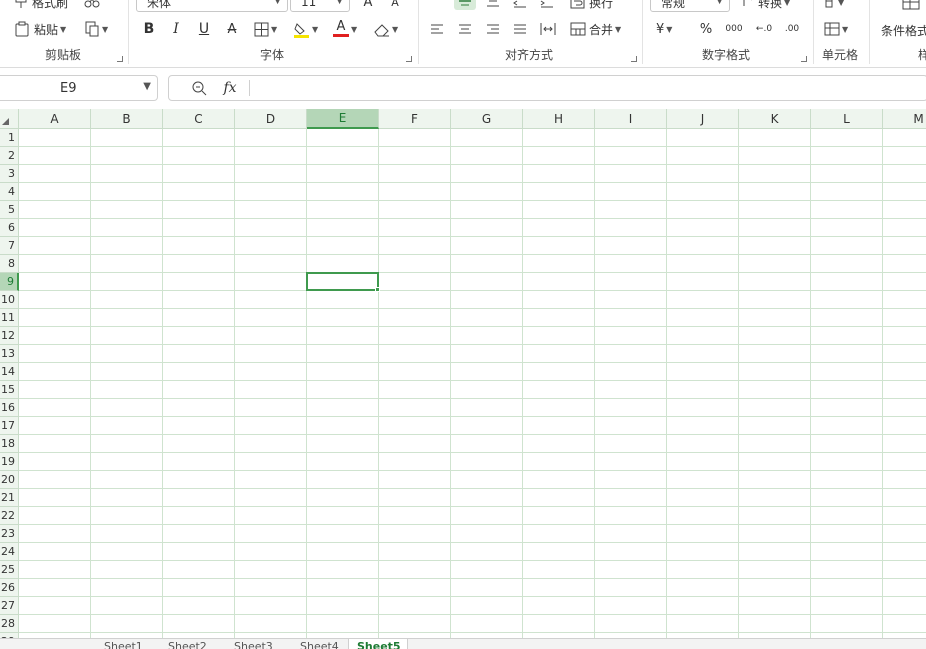 This screenshot has height=649, width=926. Describe the element at coordinates (342, 281) in the screenshot. I see `active-cell` at that location.